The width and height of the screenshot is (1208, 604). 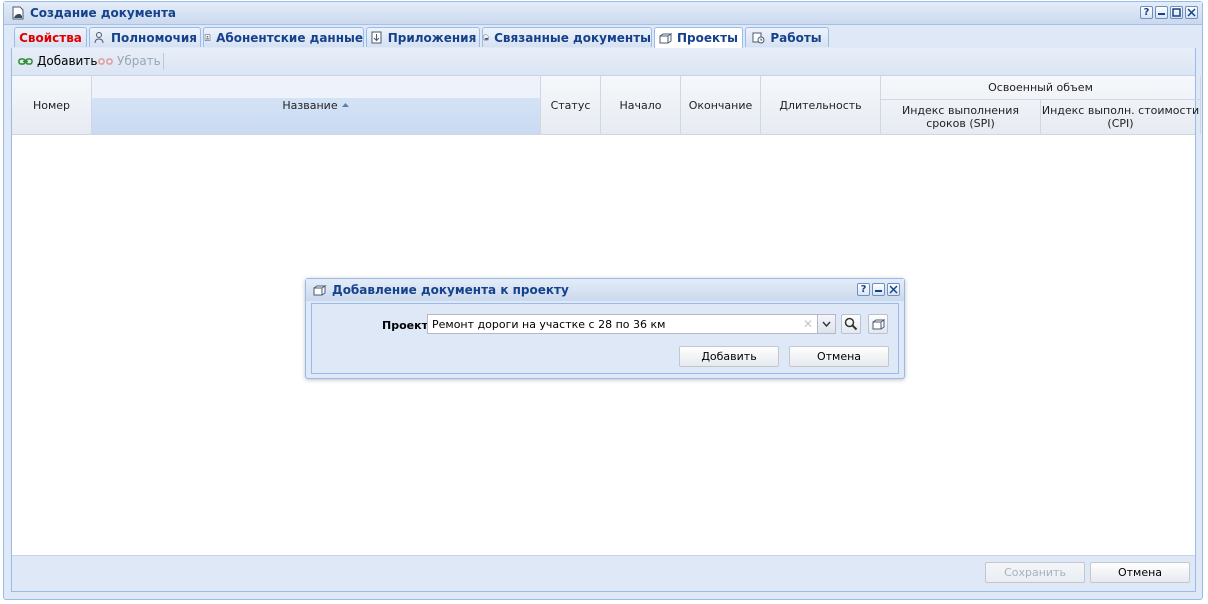 What do you see at coordinates (407, 325) in the screenshot?
I see `project-field-label: Проект:` at bounding box center [407, 325].